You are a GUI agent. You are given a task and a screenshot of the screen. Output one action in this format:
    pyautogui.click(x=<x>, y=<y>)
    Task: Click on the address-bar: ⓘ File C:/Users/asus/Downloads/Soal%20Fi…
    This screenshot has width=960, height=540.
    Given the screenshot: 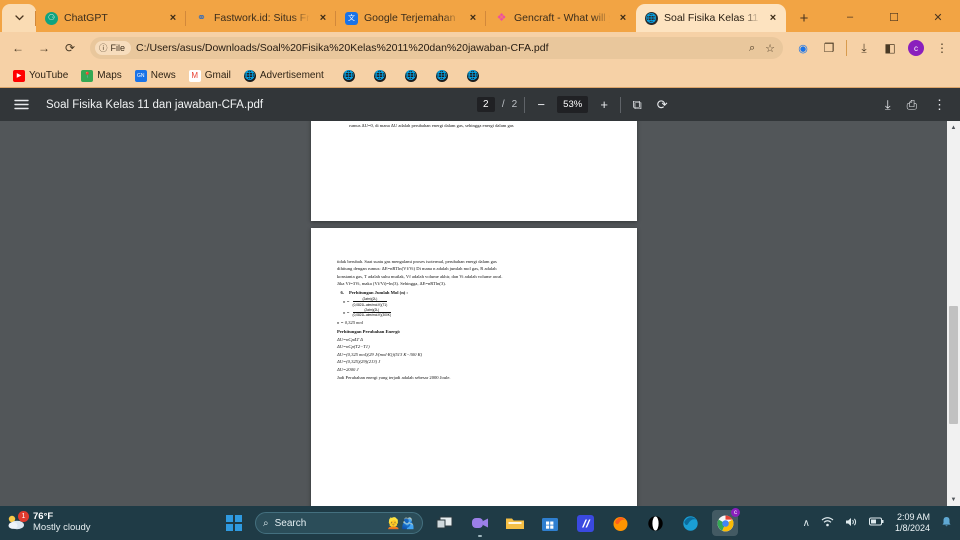 What is the action you would take?
    pyautogui.click(x=436, y=48)
    